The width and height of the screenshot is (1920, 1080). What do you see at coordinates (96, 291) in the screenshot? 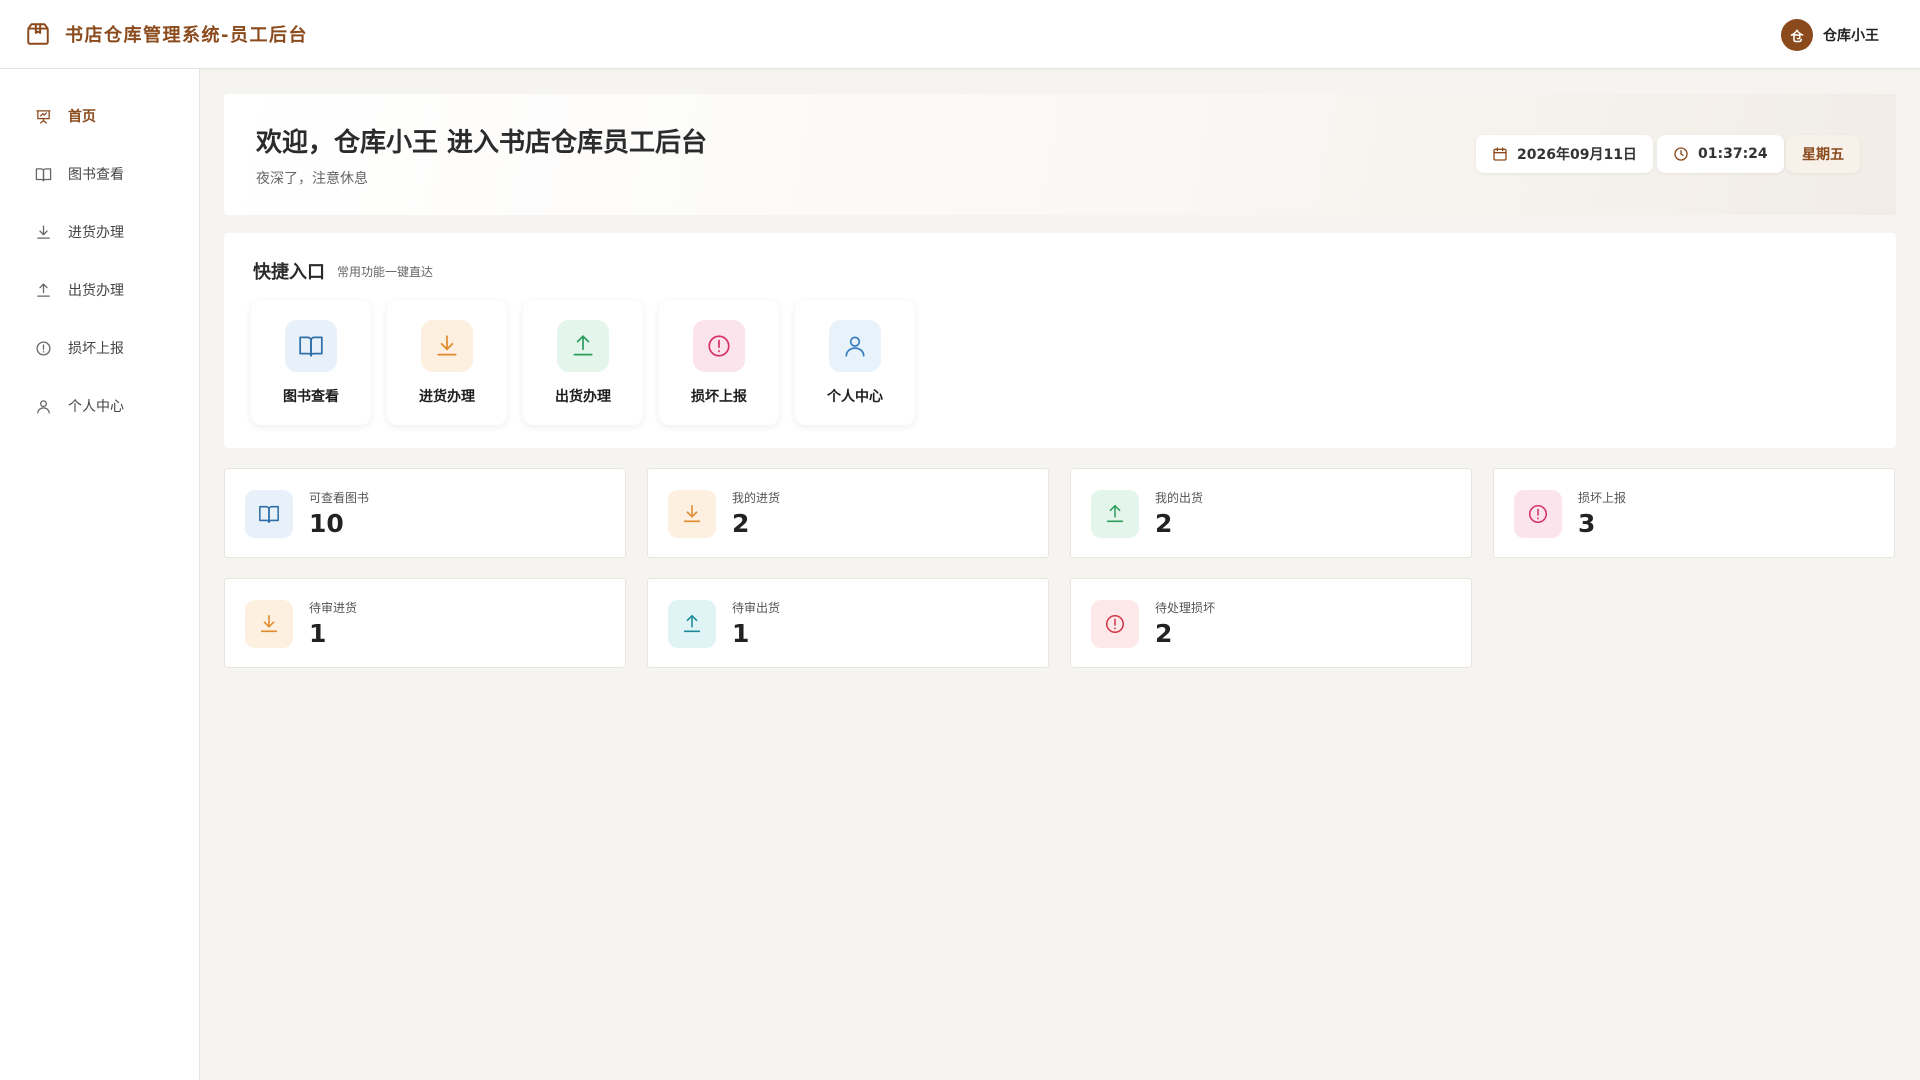
I see `sidebar-item-label: 出货办理` at bounding box center [96, 291].